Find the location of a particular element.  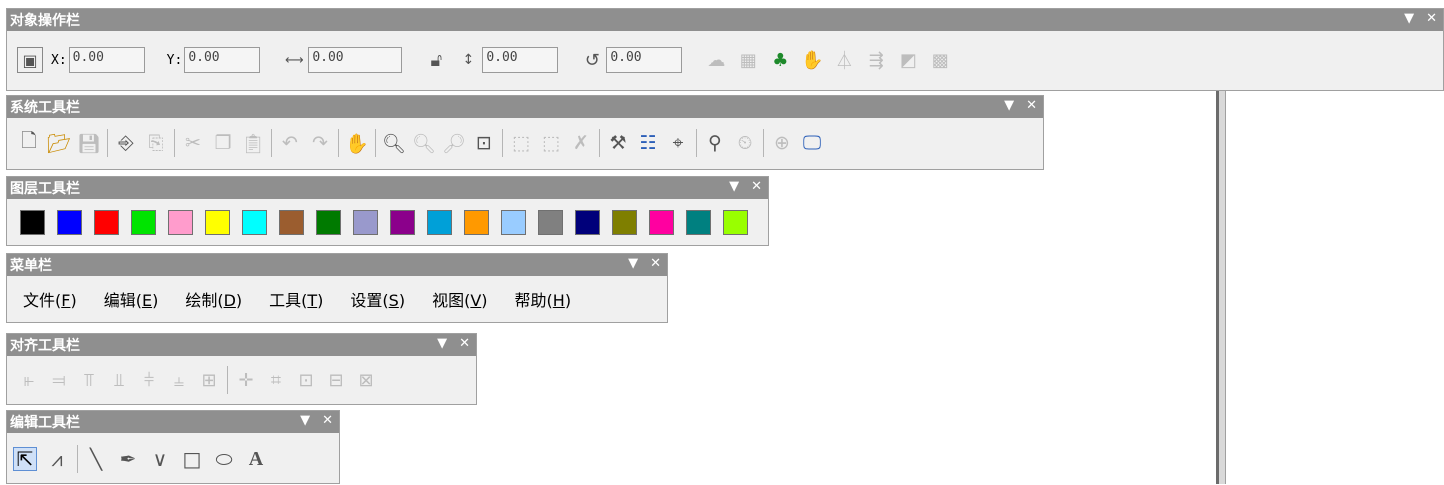

ellipse-icon: ⬭ is located at coordinates (224, 459).